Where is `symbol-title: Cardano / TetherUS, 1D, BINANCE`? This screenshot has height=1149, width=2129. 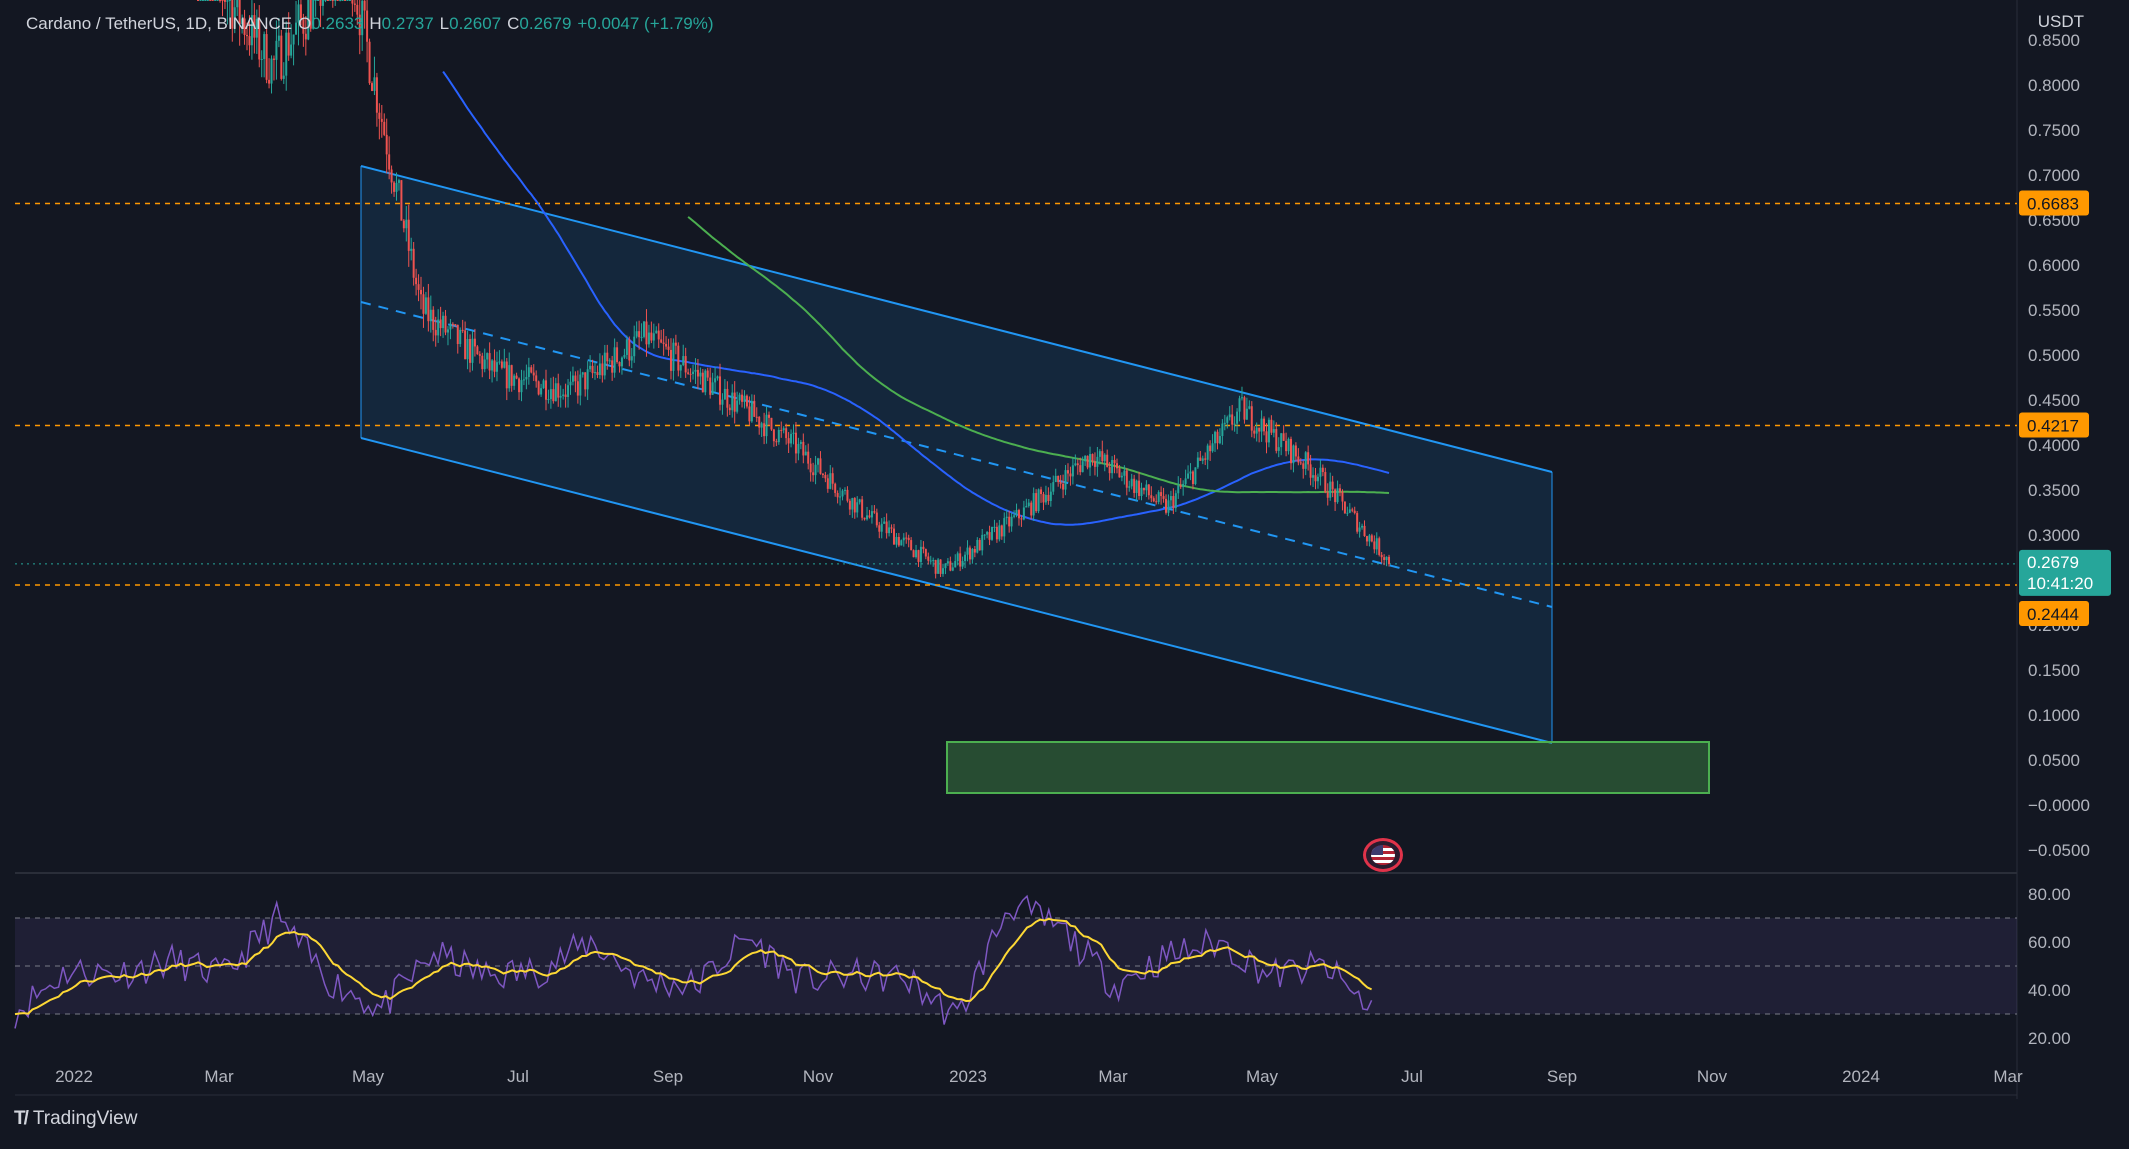
symbol-title: Cardano / TetherUS, 1D, BINANCE is located at coordinates (159, 24).